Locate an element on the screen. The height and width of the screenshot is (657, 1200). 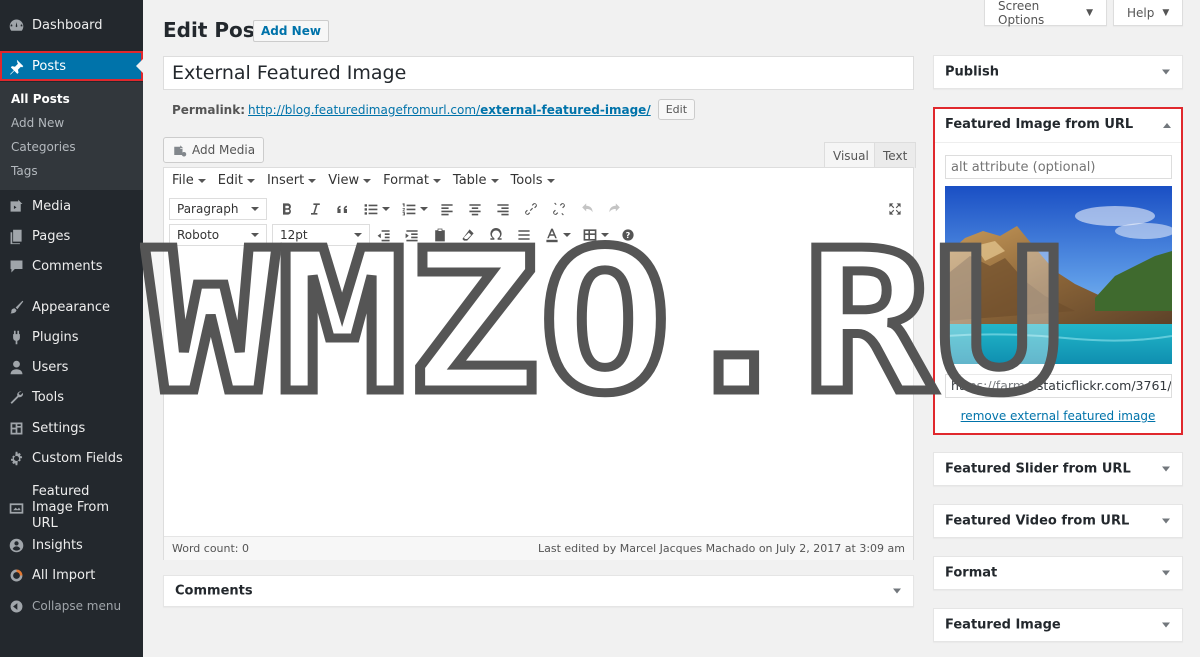
fullscreen-button is located at coordinates (895, 209).